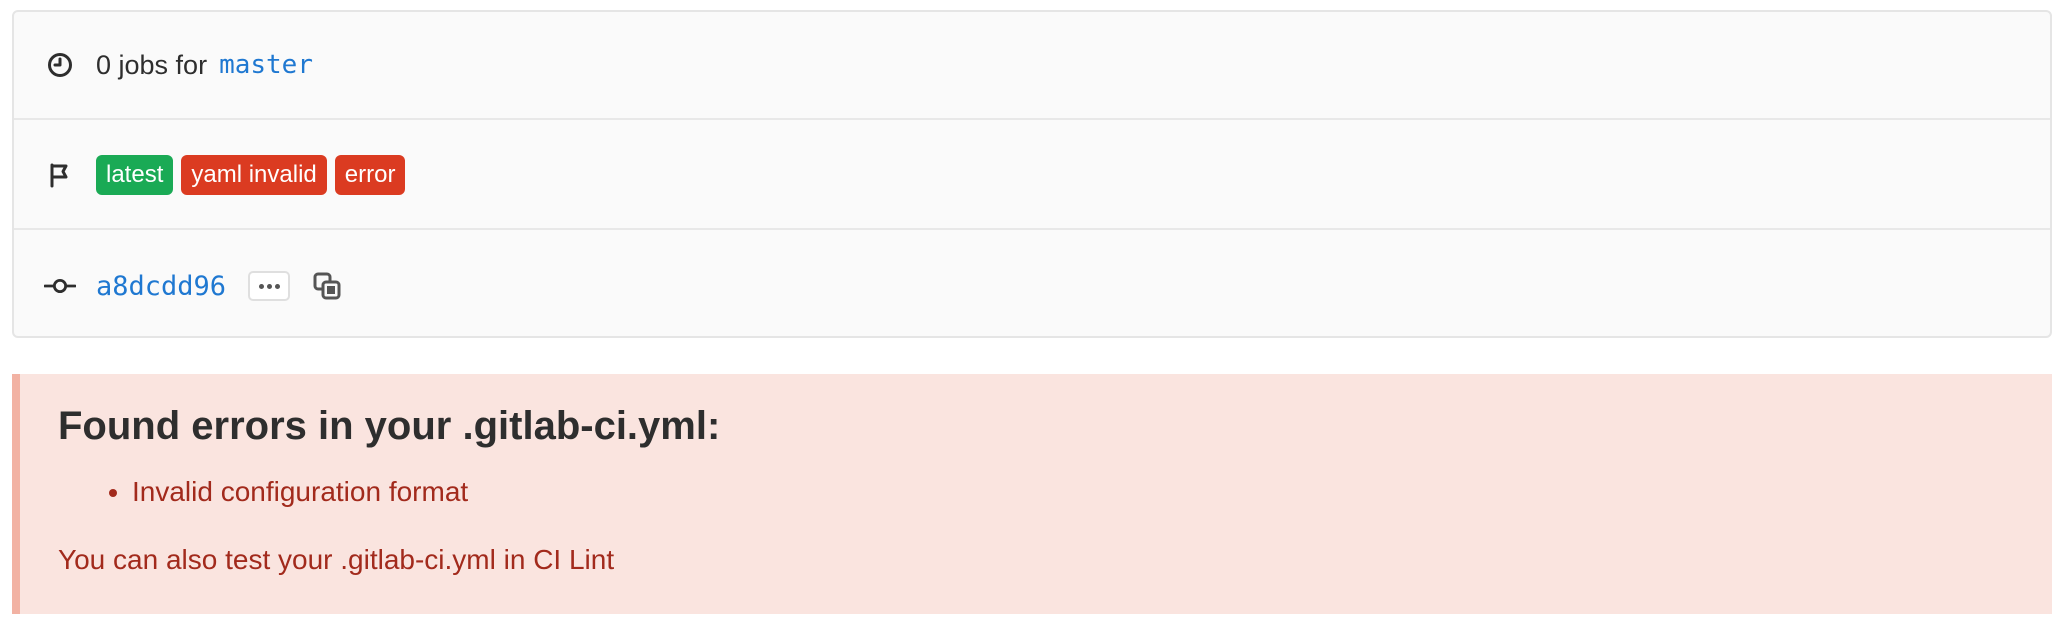 The width and height of the screenshot is (2066, 626). What do you see at coordinates (60, 175) in the screenshot?
I see `flag-icon` at bounding box center [60, 175].